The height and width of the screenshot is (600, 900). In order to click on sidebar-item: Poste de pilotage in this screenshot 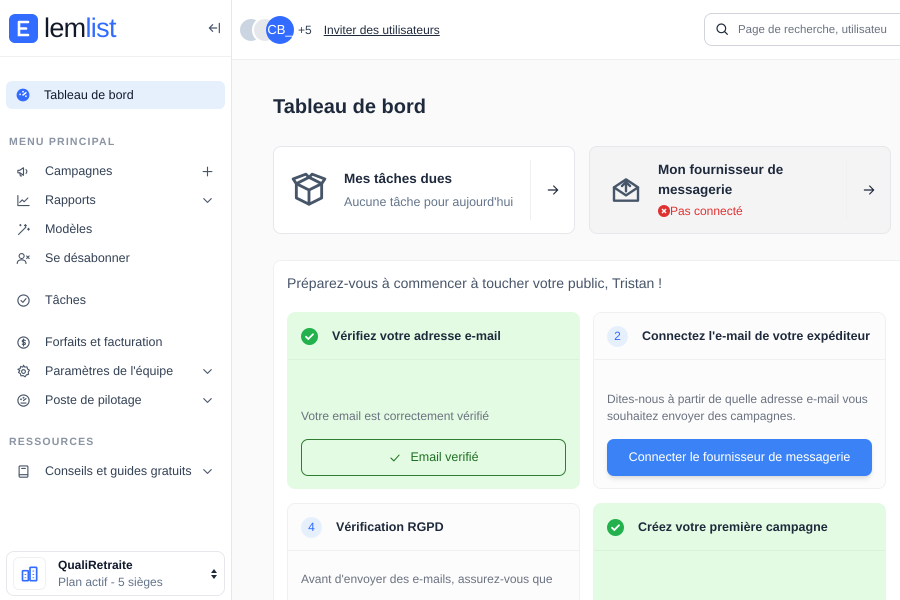, I will do `click(115, 400)`.